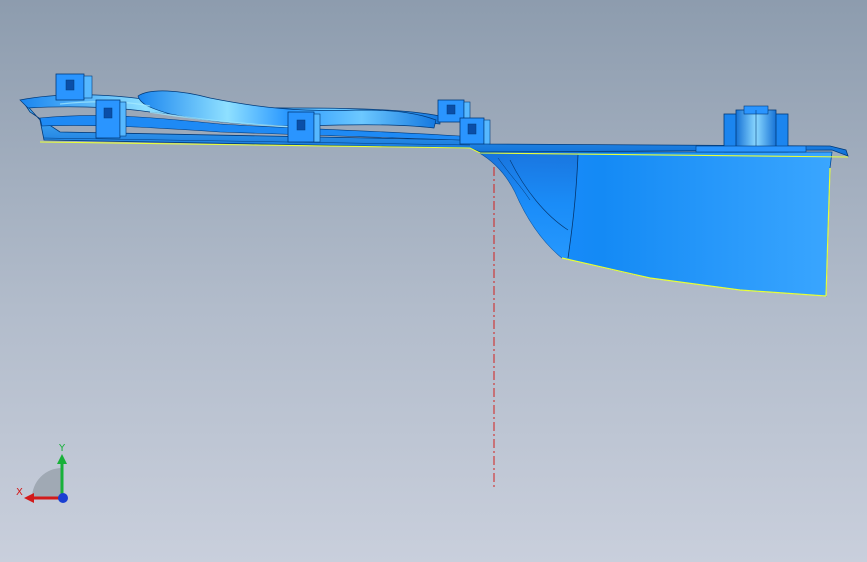  Describe the element at coordinates (46, 478) in the screenshot. I see `coordinate-triad-icon` at that location.